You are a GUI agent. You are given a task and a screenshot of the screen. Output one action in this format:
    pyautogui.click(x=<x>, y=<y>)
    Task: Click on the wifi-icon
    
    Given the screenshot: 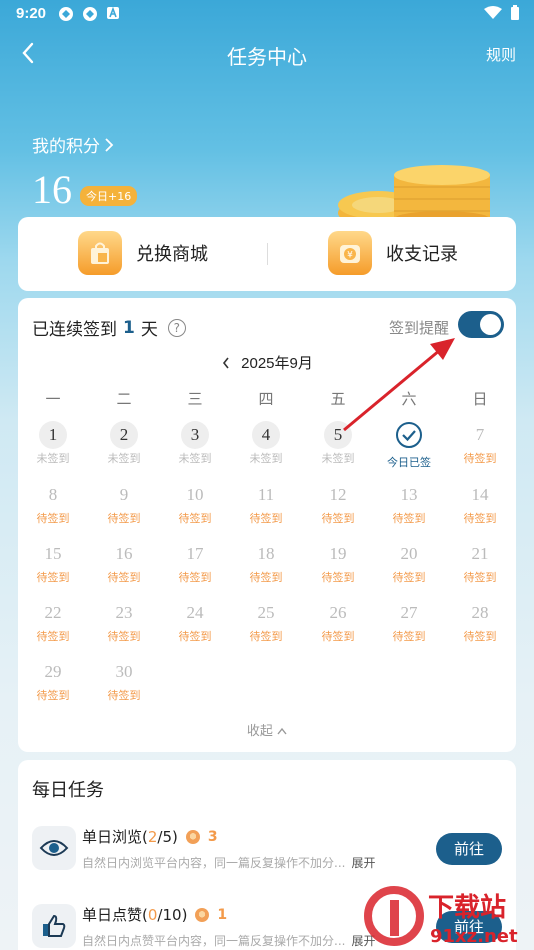 What is the action you would take?
    pyautogui.click(x=493, y=12)
    